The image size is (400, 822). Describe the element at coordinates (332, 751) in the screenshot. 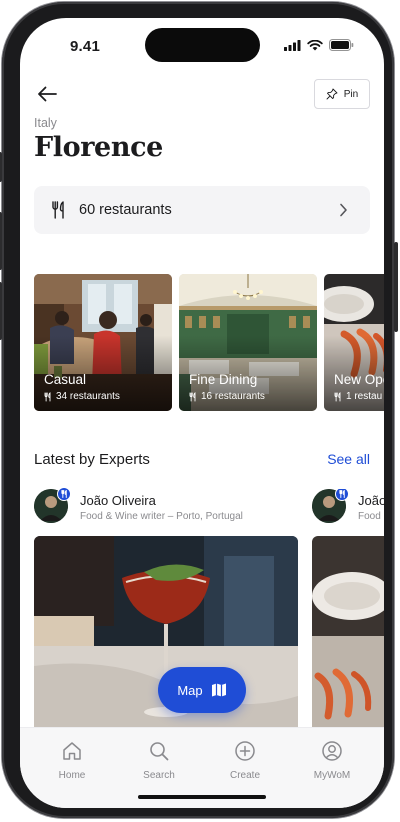

I see `profile-icon` at that location.